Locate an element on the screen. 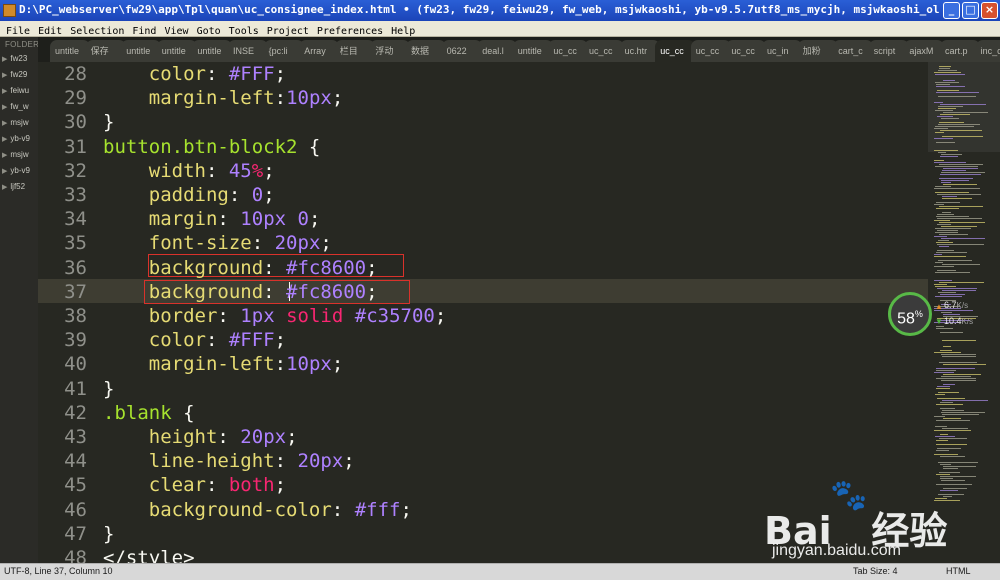  tab-size-selector: Tab Size: 4 is located at coordinates (875, 571).